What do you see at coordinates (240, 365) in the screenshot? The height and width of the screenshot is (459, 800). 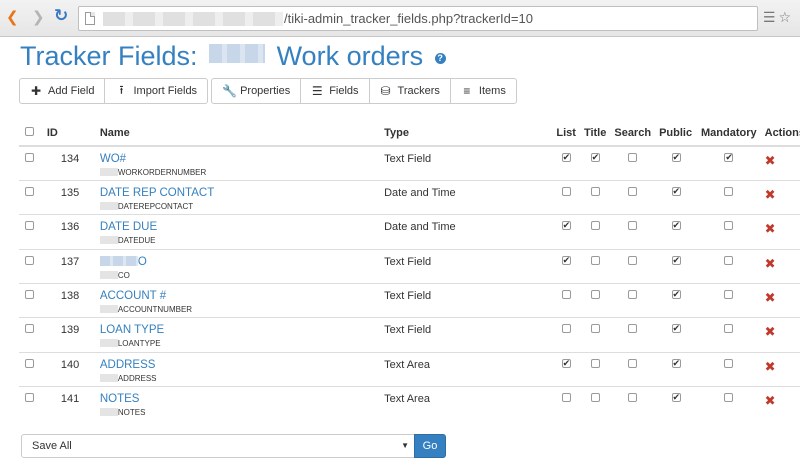 I see `field-name-link: ADDRESS` at bounding box center [240, 365].